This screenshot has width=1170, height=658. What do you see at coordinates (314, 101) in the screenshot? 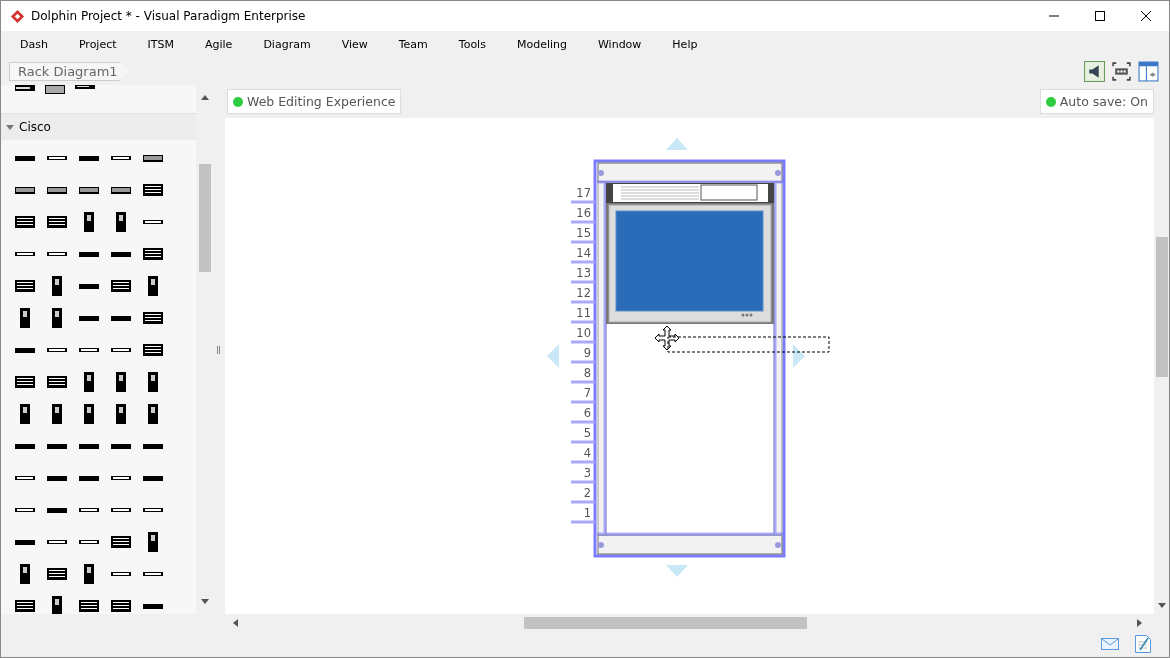
I see `web-editing-badge: Web Editing Experience` at bounding box center [314, 101].